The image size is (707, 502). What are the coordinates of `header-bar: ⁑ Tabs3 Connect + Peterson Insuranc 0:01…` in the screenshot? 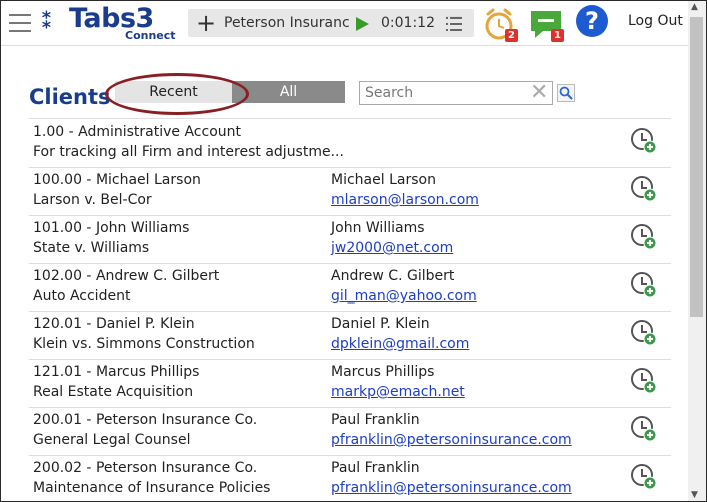 It's located at (344, 23).